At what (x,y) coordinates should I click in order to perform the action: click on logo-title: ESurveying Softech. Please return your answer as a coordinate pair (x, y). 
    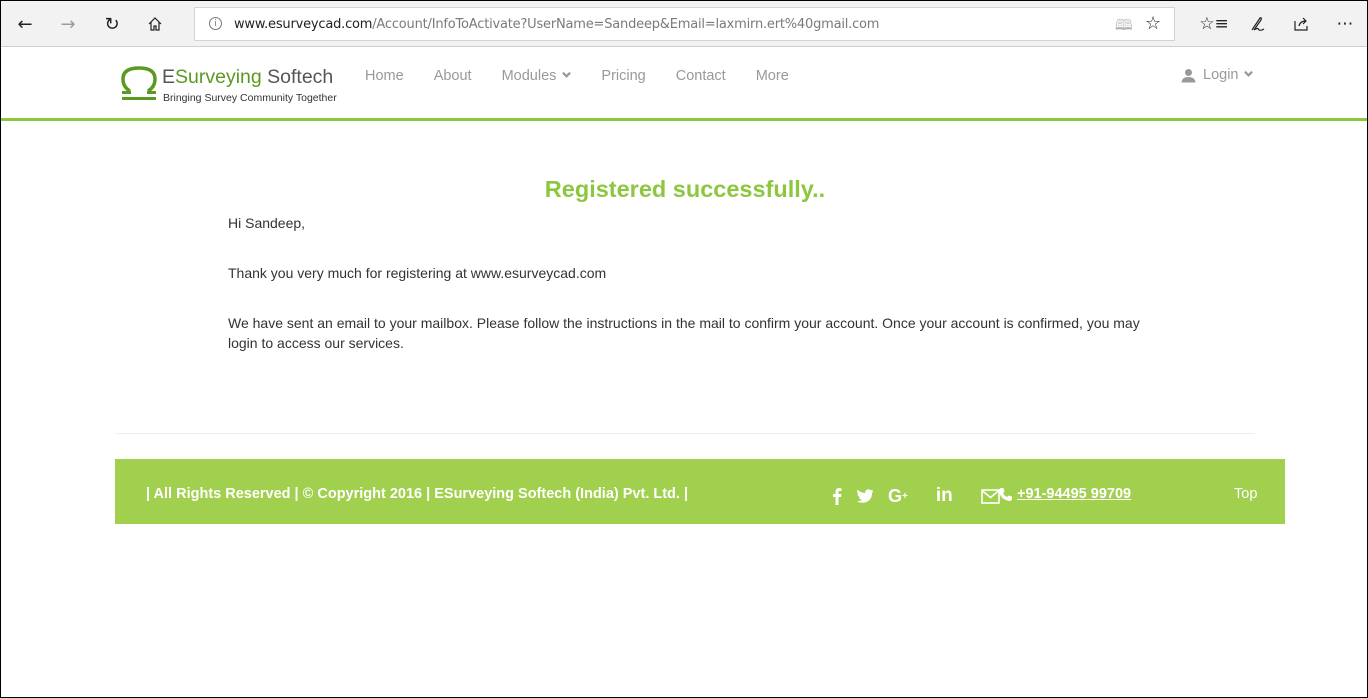
    Looking at the image, I should click on (247, 77).